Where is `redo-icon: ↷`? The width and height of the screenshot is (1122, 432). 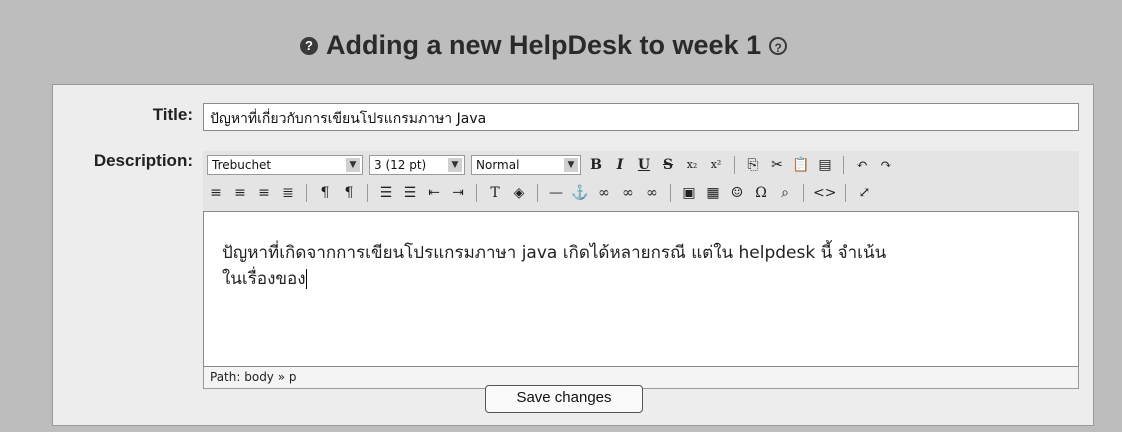
redo-icon: ↷ is located at coordinates (886, 165).